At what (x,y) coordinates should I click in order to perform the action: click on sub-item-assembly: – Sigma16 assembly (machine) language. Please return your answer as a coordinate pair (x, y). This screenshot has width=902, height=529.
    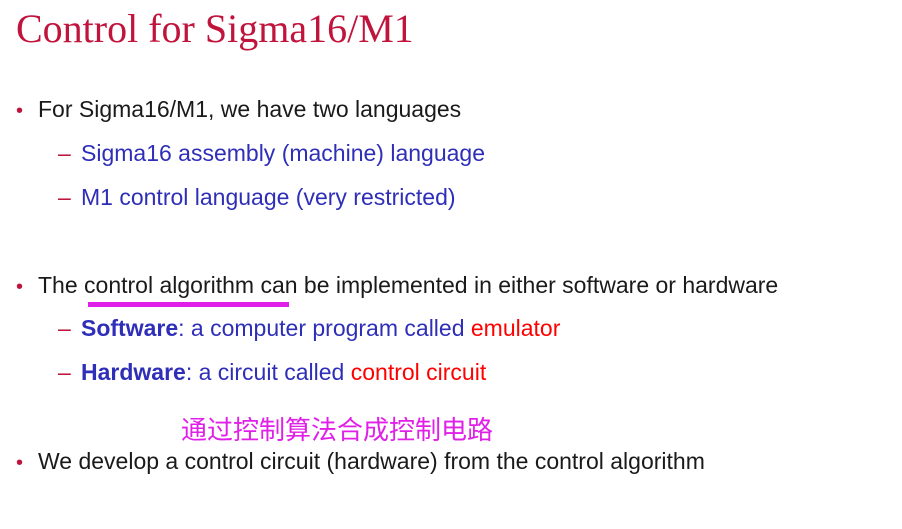
    Looking at the image, I should click on (271, 153).